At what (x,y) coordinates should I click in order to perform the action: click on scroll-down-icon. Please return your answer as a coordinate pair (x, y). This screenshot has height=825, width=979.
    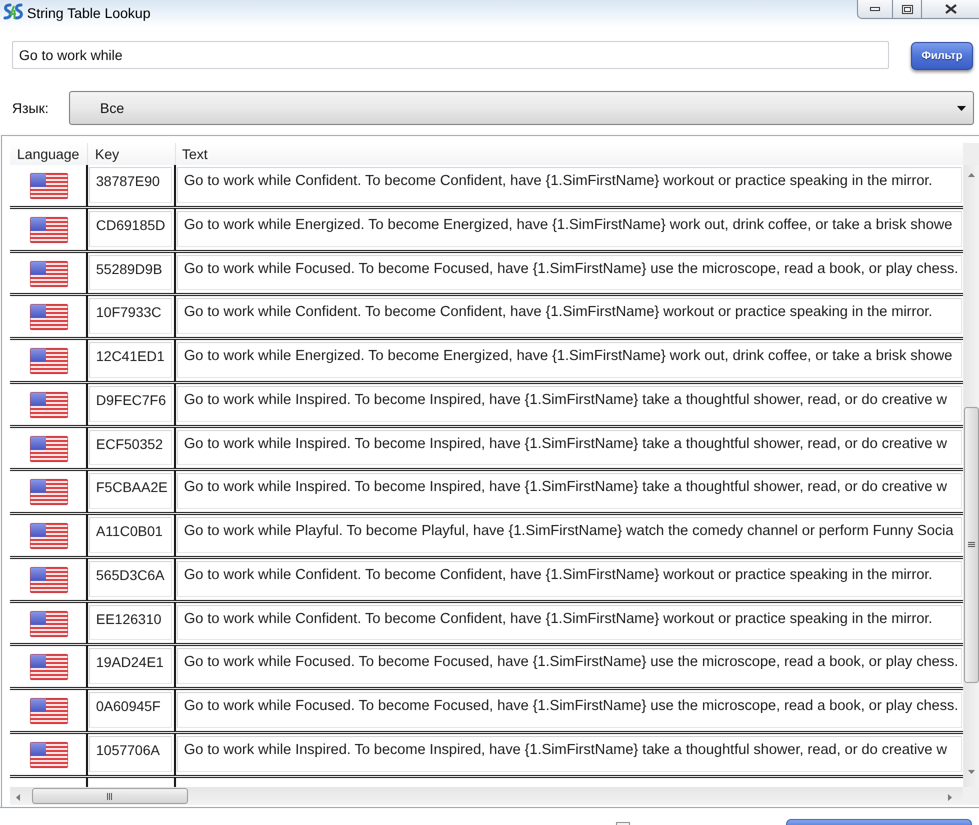
    Looking at the image, I should click on (971, 772).